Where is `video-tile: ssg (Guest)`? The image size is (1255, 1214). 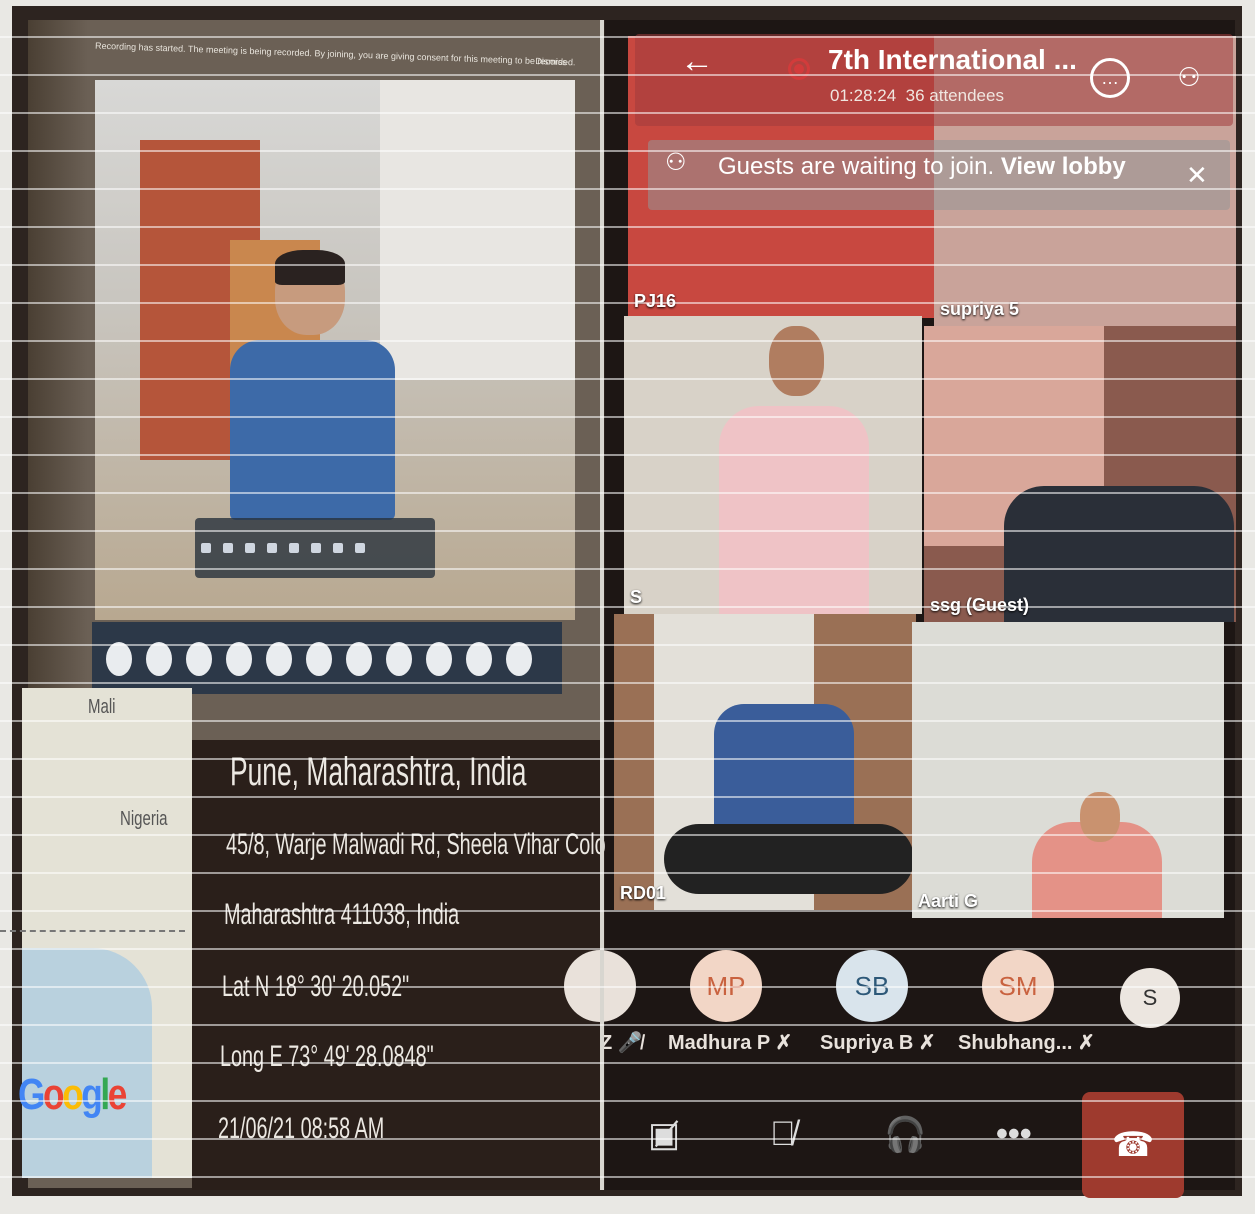 video-tile: ssg (Guest) is located at coordinates (1080, 474).